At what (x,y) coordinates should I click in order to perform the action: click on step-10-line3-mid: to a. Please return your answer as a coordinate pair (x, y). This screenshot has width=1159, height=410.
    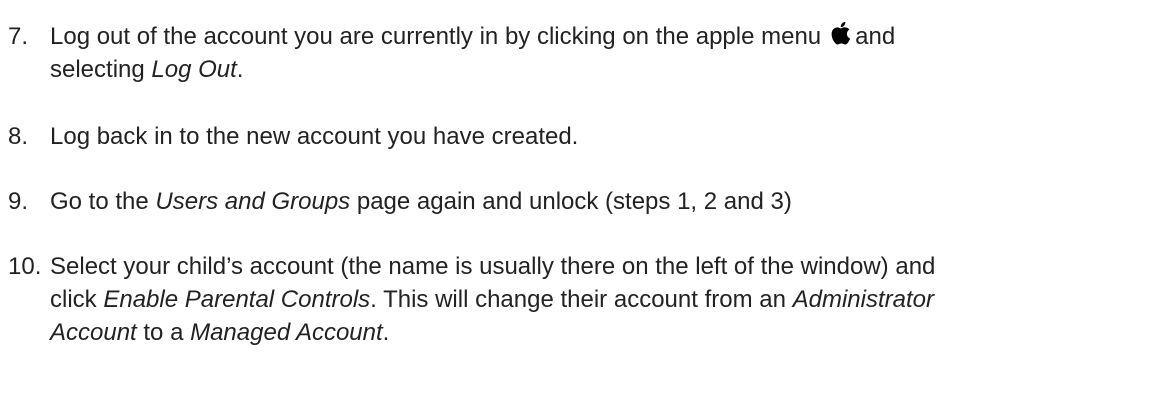
    Looking at the image, I should click on (163, 332).